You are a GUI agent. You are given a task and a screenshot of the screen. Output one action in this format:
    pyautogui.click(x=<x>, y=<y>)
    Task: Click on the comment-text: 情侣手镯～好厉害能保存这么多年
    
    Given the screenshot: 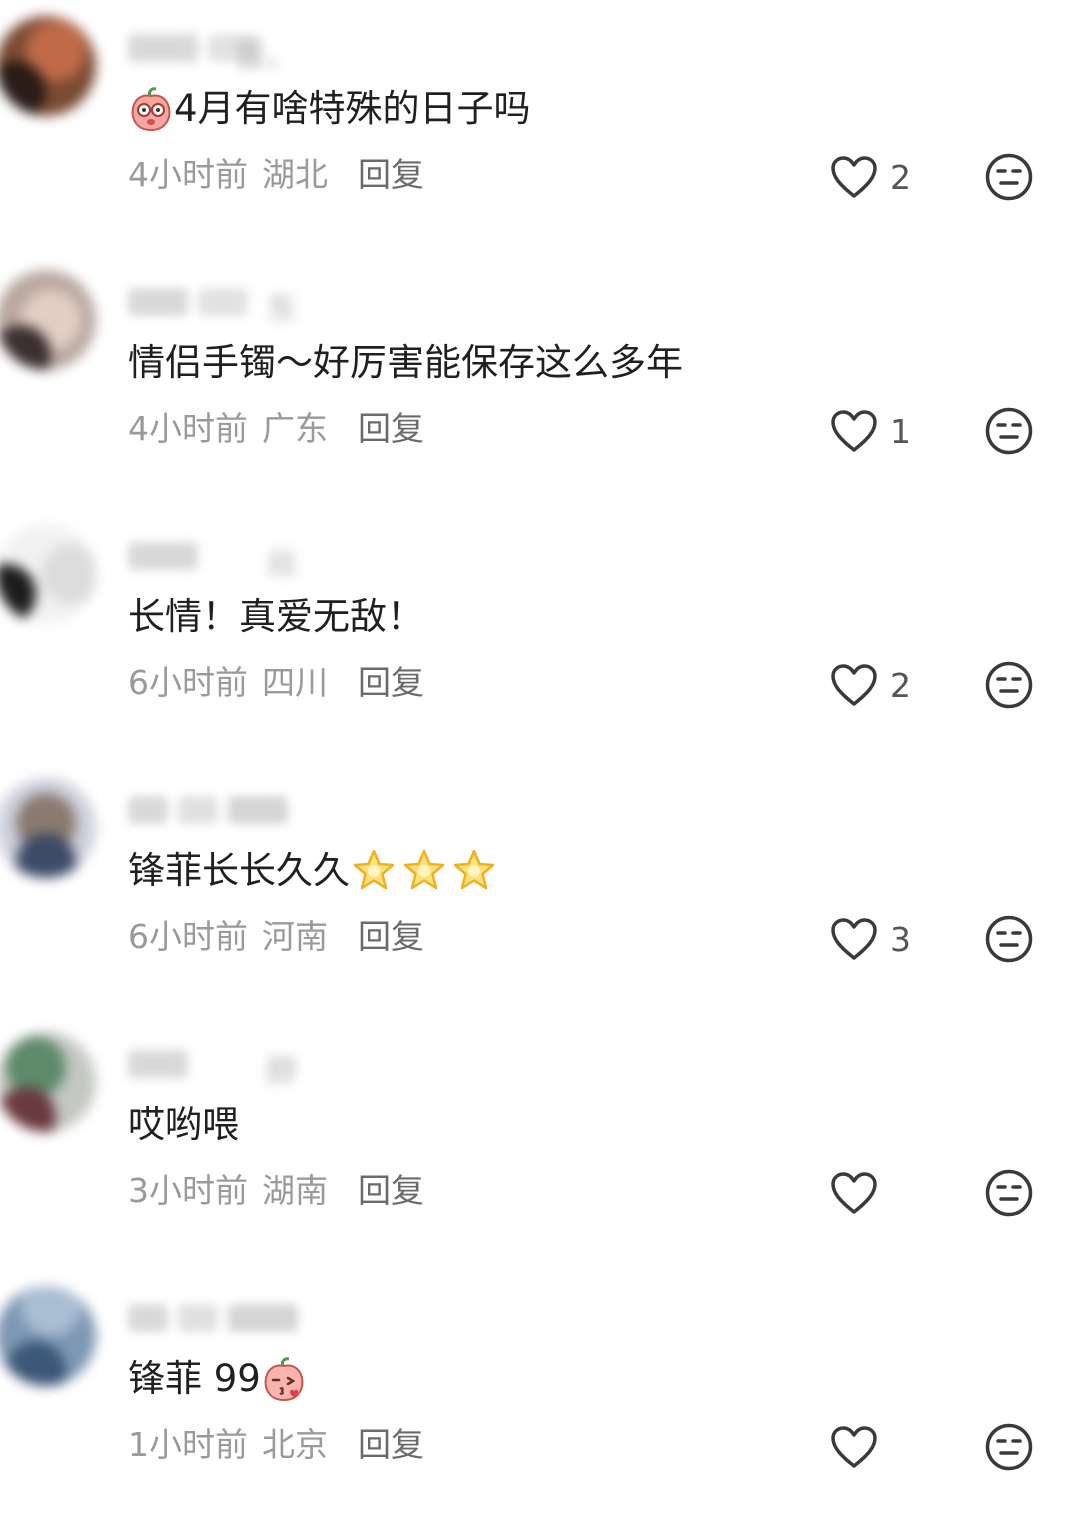 What is the action you would take?
    pyautogui.click(x=405, y=362)
    